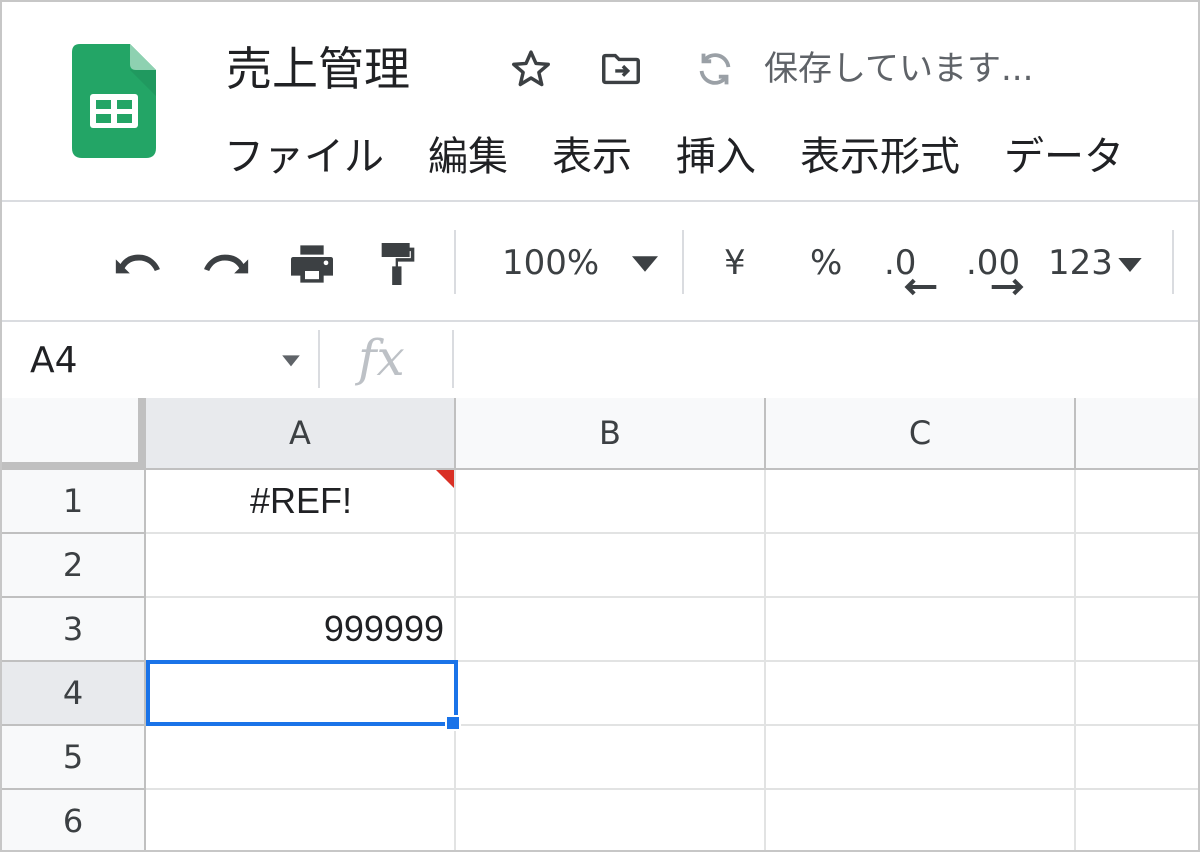 This screenshot has width=1200, height=852. Describe the element at coordinates (74, 820) in the screenshot. I see `row-header-6: 6` at that location.